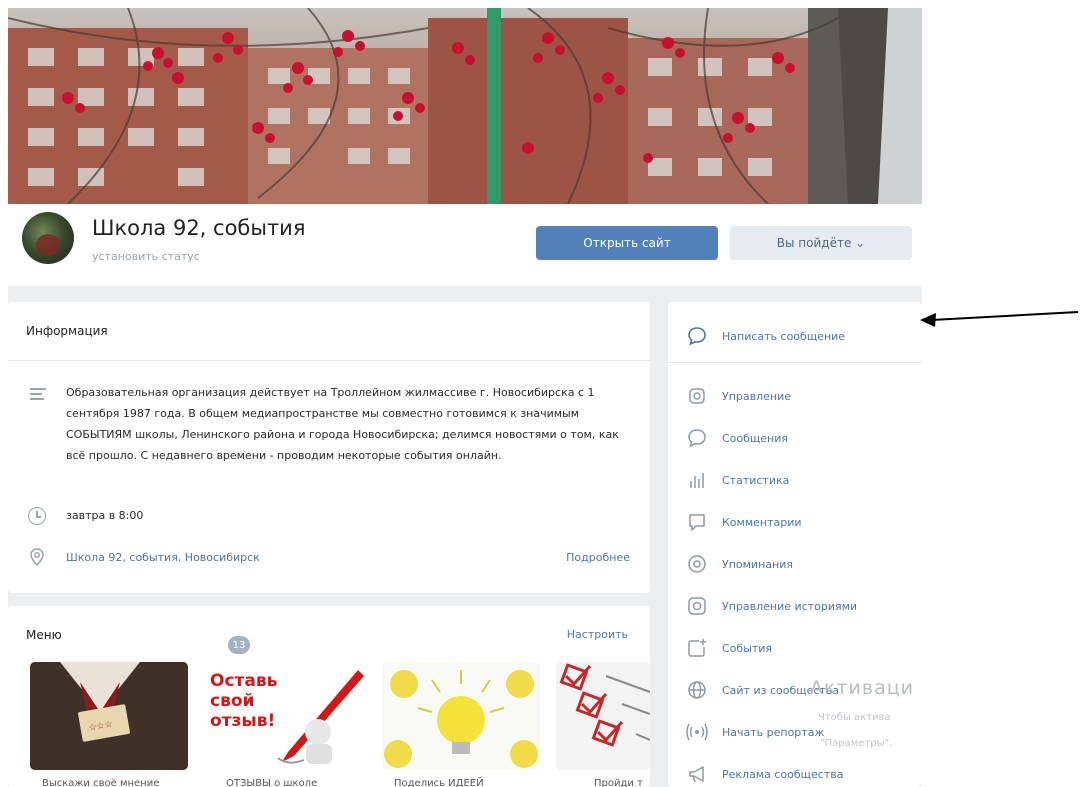  What do you see at coordinates (762, 522) in the screenshot?
I see `sidebar-item-label: Комментарии` at bounding box center [762, 522].